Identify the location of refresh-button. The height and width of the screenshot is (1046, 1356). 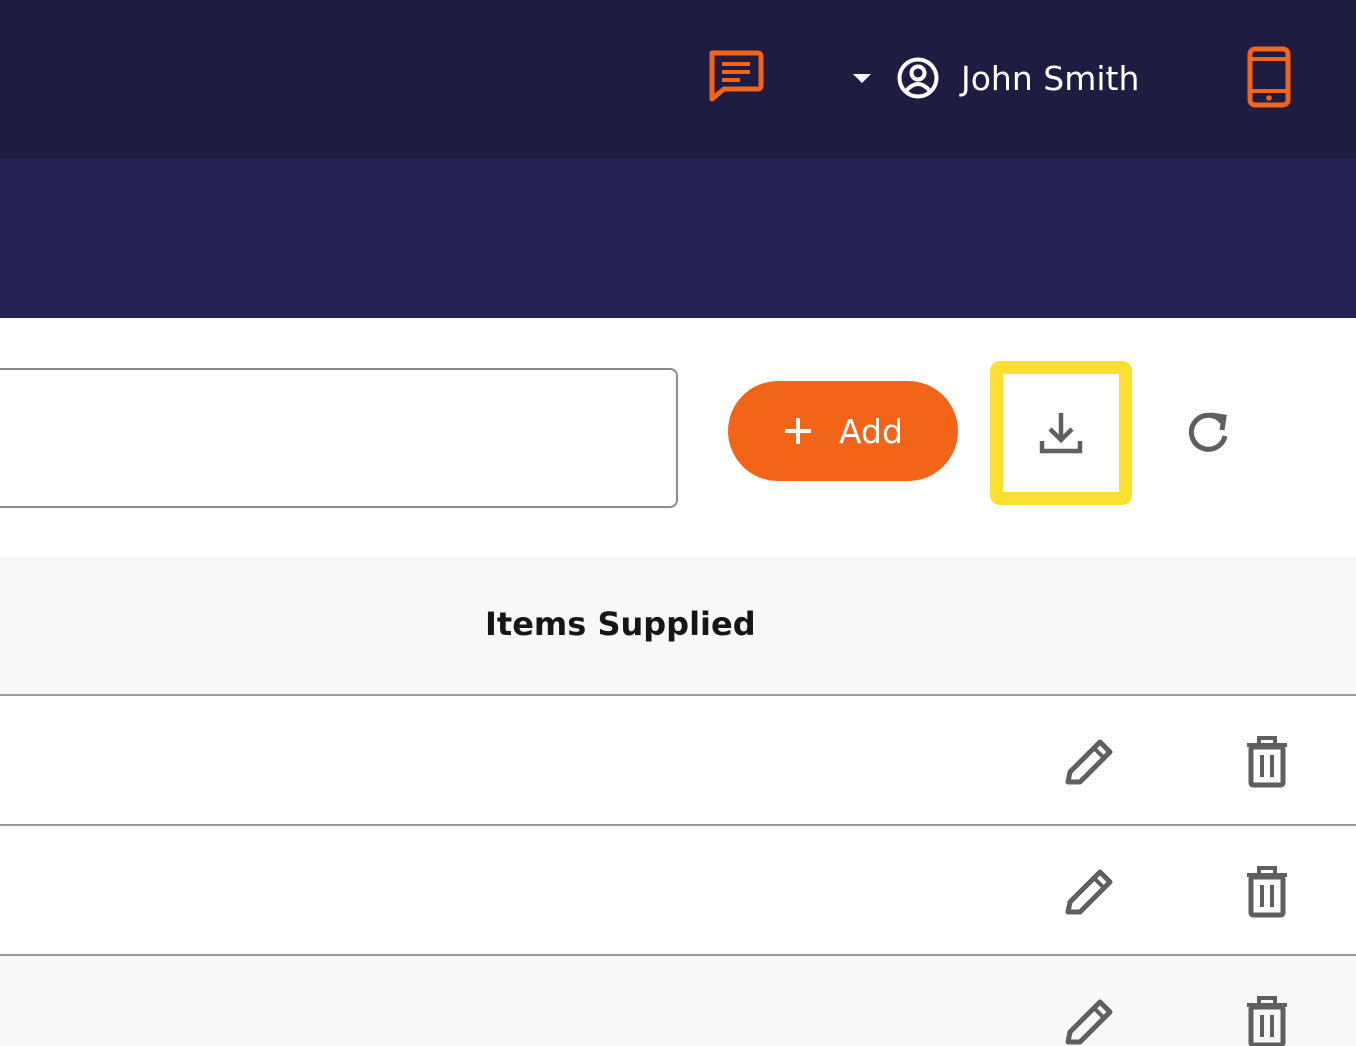
(1208, 432).